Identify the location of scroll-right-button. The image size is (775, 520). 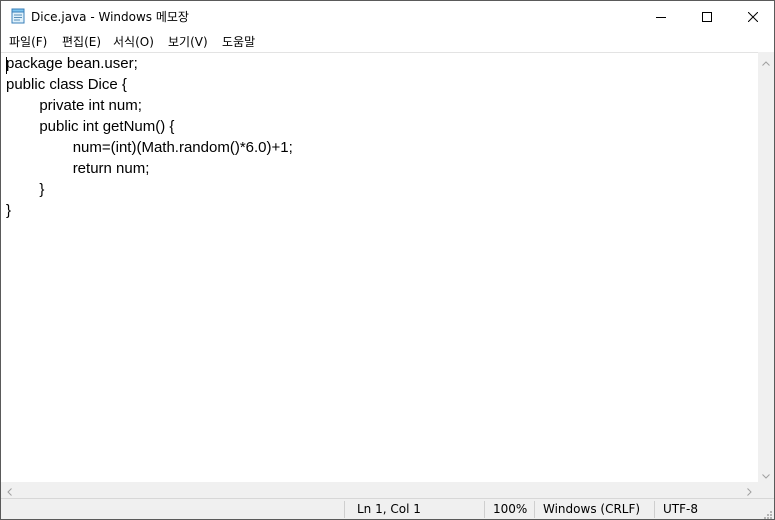
(749, 490).